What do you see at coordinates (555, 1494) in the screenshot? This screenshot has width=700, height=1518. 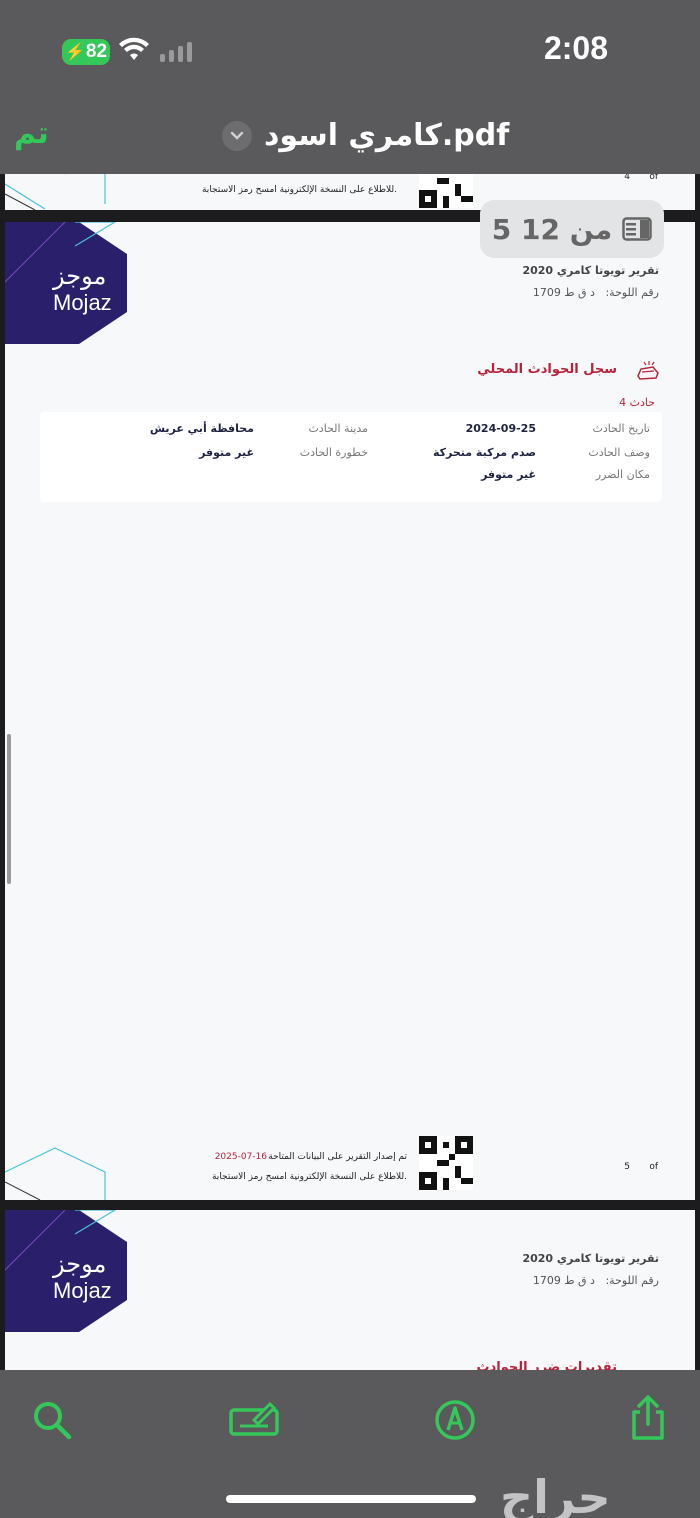 I see `haraj-watermark: حراج` at bounding box center [555, 1494].